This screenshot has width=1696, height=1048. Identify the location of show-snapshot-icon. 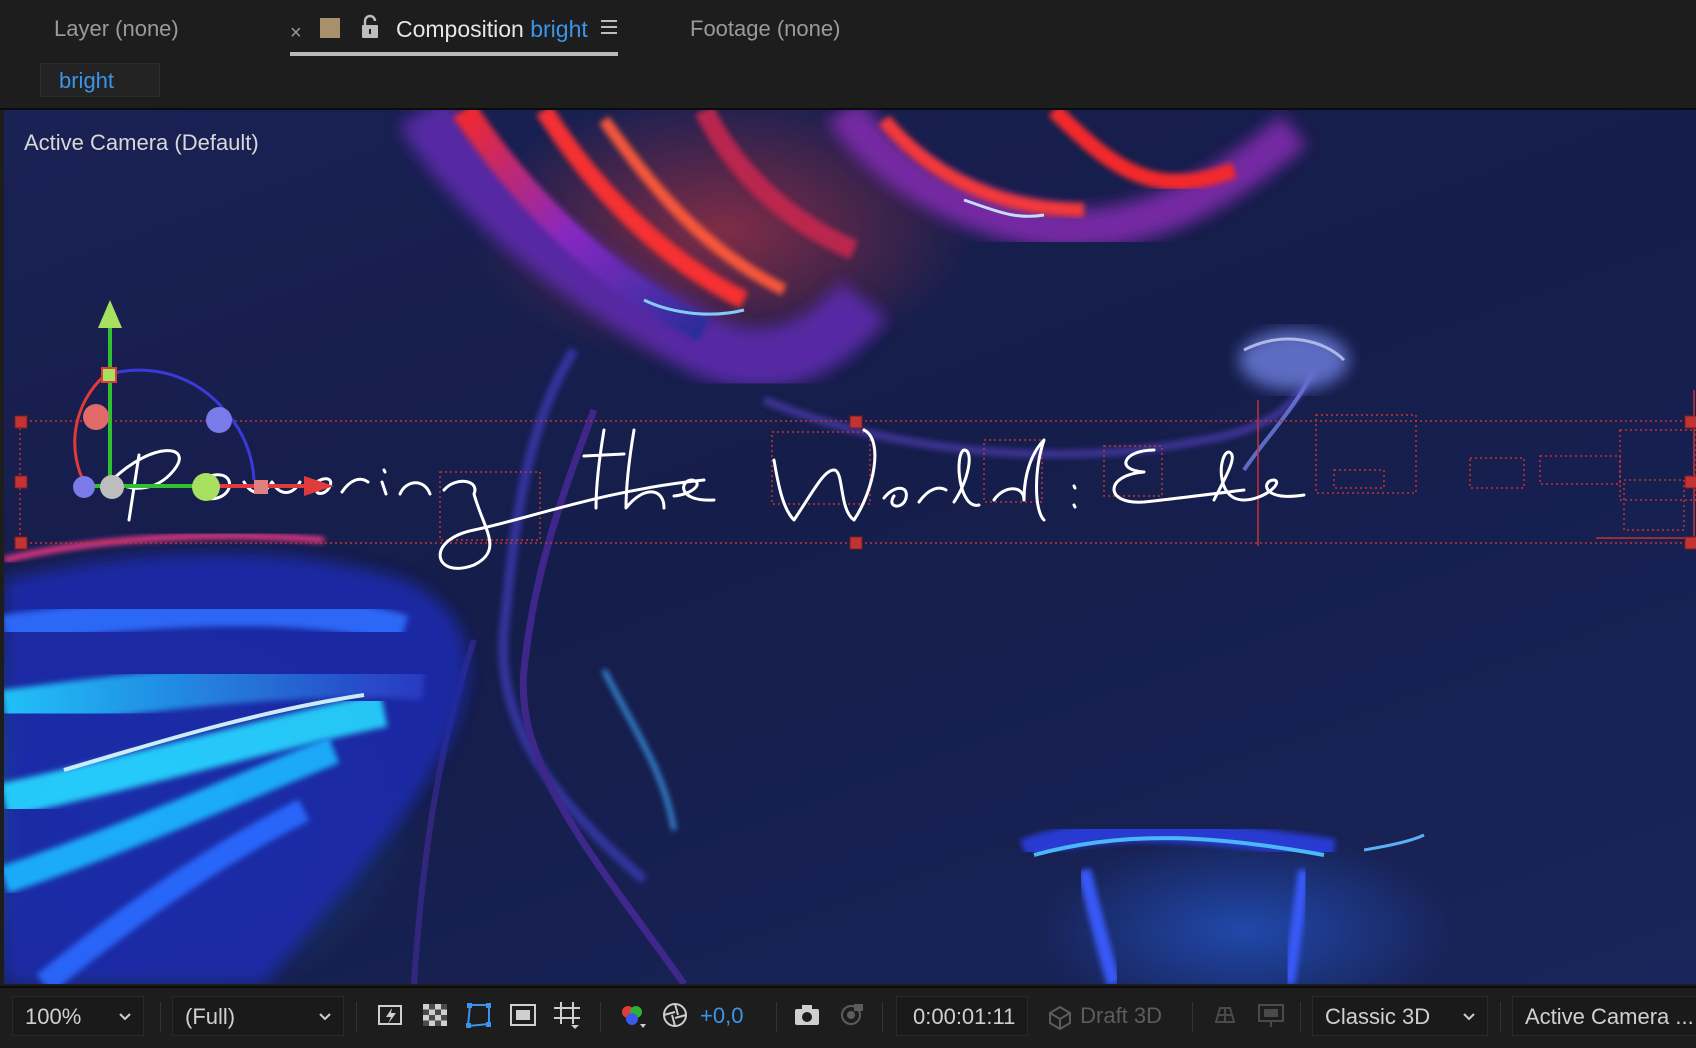
(851, 1015).